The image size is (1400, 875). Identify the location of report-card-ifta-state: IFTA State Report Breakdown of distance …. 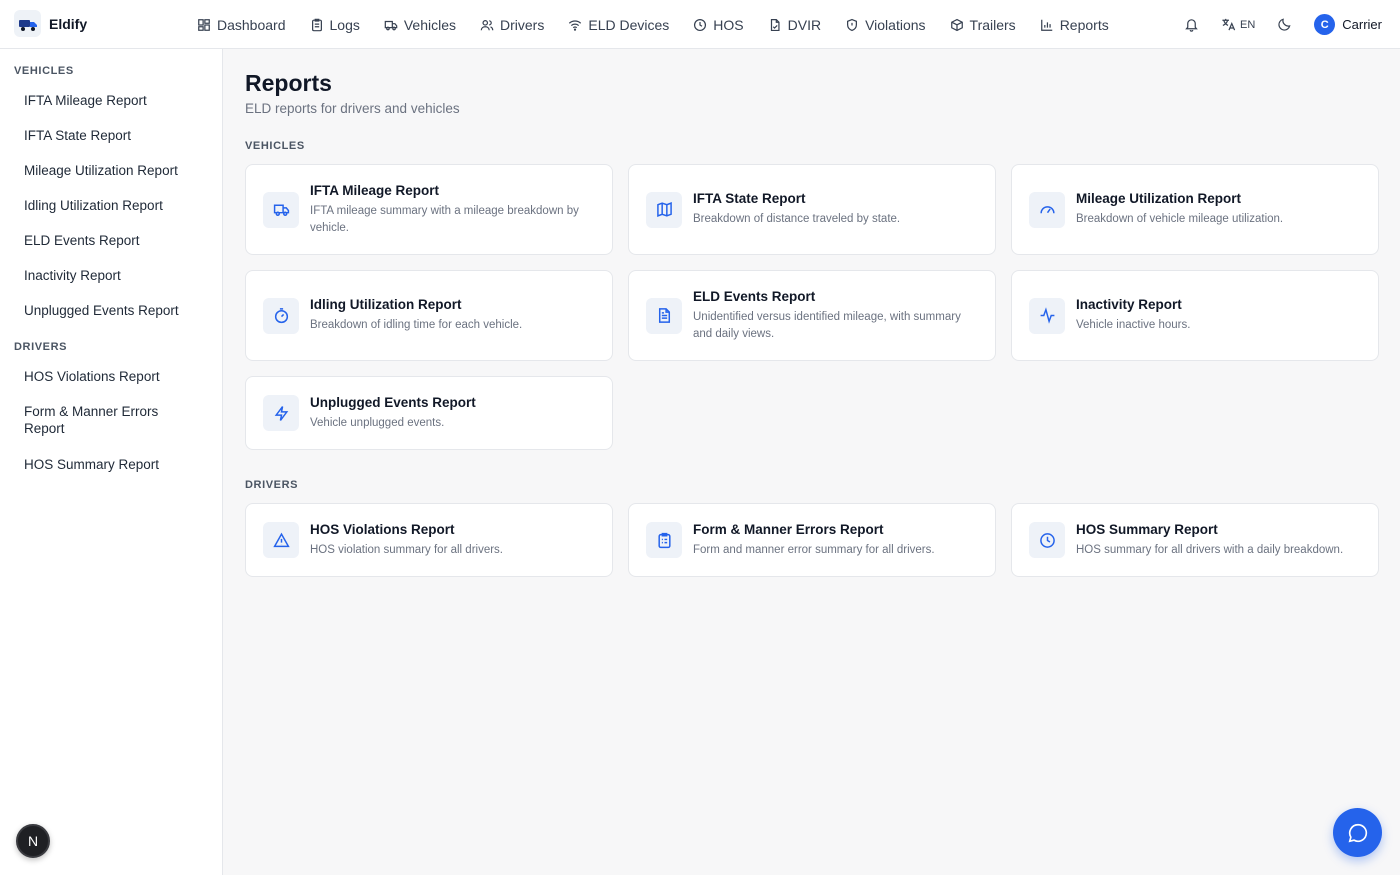
(812, 209).